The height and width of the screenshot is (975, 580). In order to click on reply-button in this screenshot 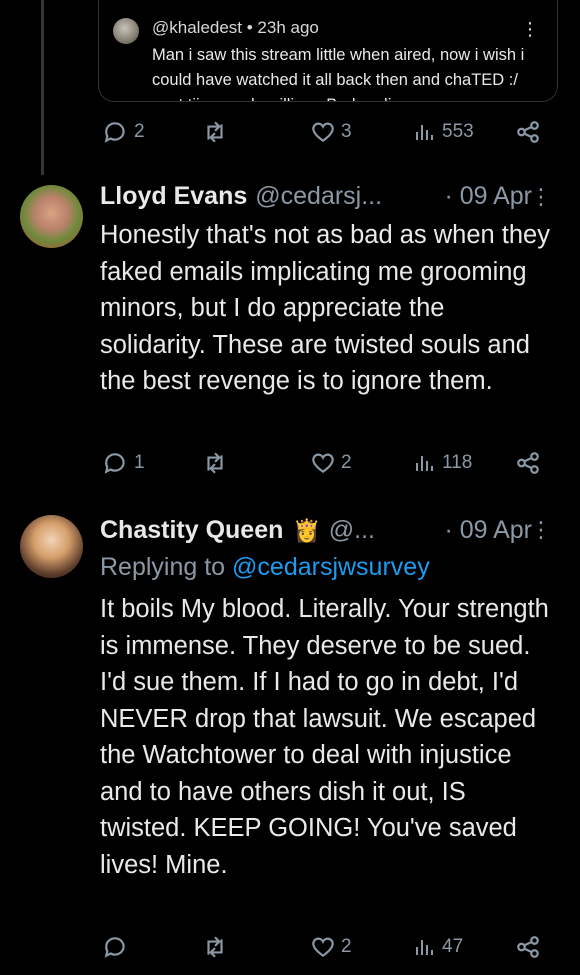, I will do `click(116, 947)`.